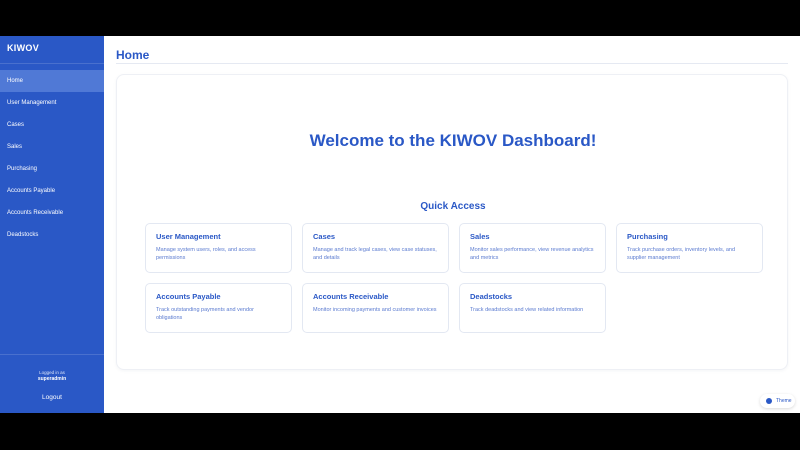  I want to click on page-title: Home, so click(133, 55).